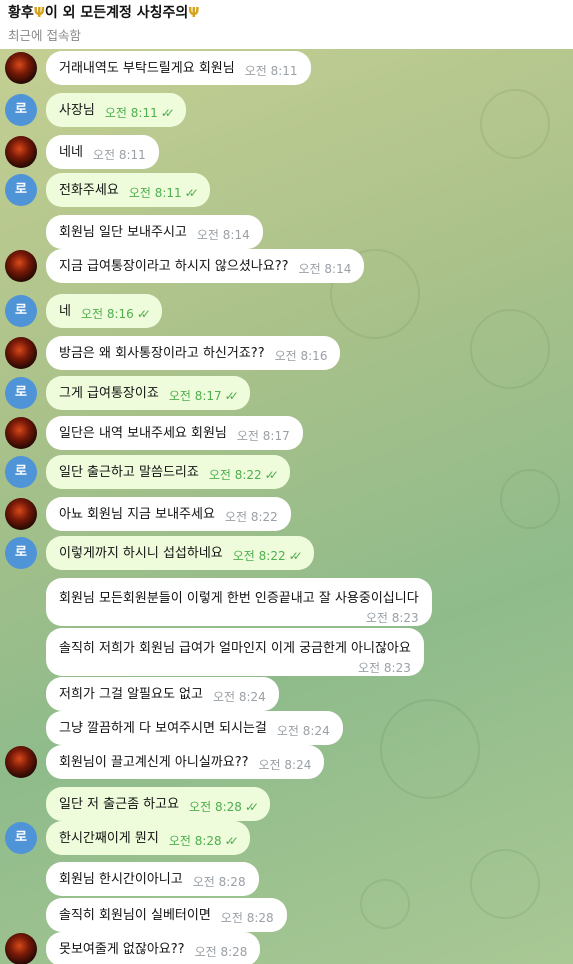 The image size is (573, 964). What do you see at coordinates (21, 13) in the screenshot?
I see `title-text-1: 황후` at bounding box center [21, 13].